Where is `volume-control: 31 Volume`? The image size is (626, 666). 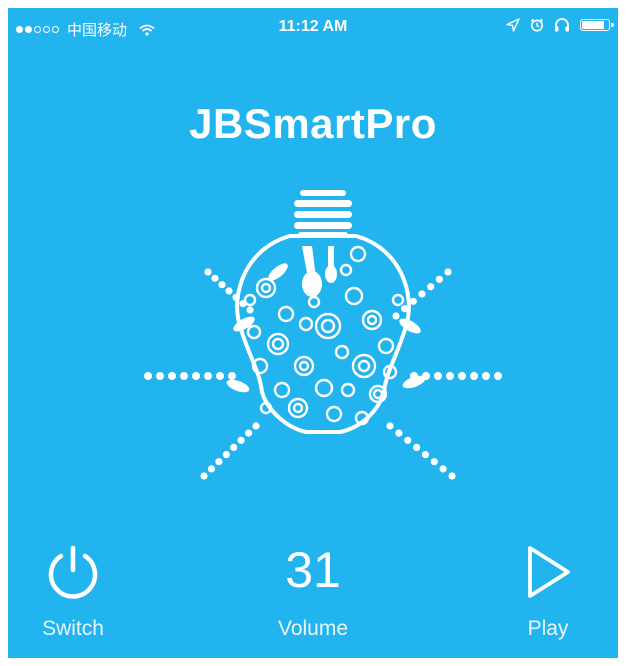 volume-control: 31 Volume is located at coordinates (313, 590).